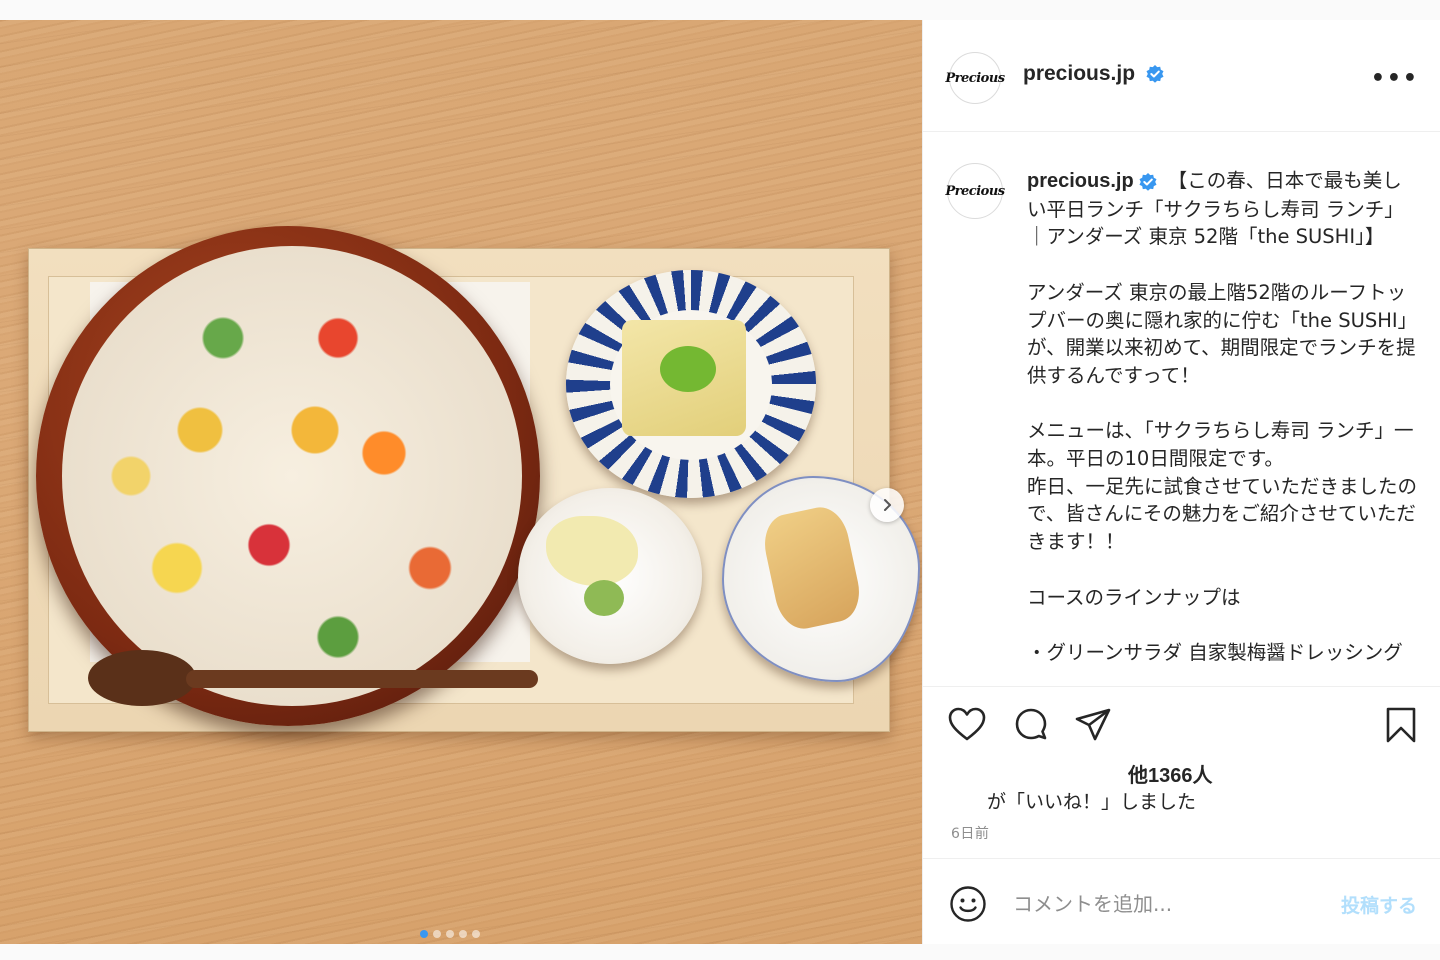  I want to click on wasabi, so click(604, 598).